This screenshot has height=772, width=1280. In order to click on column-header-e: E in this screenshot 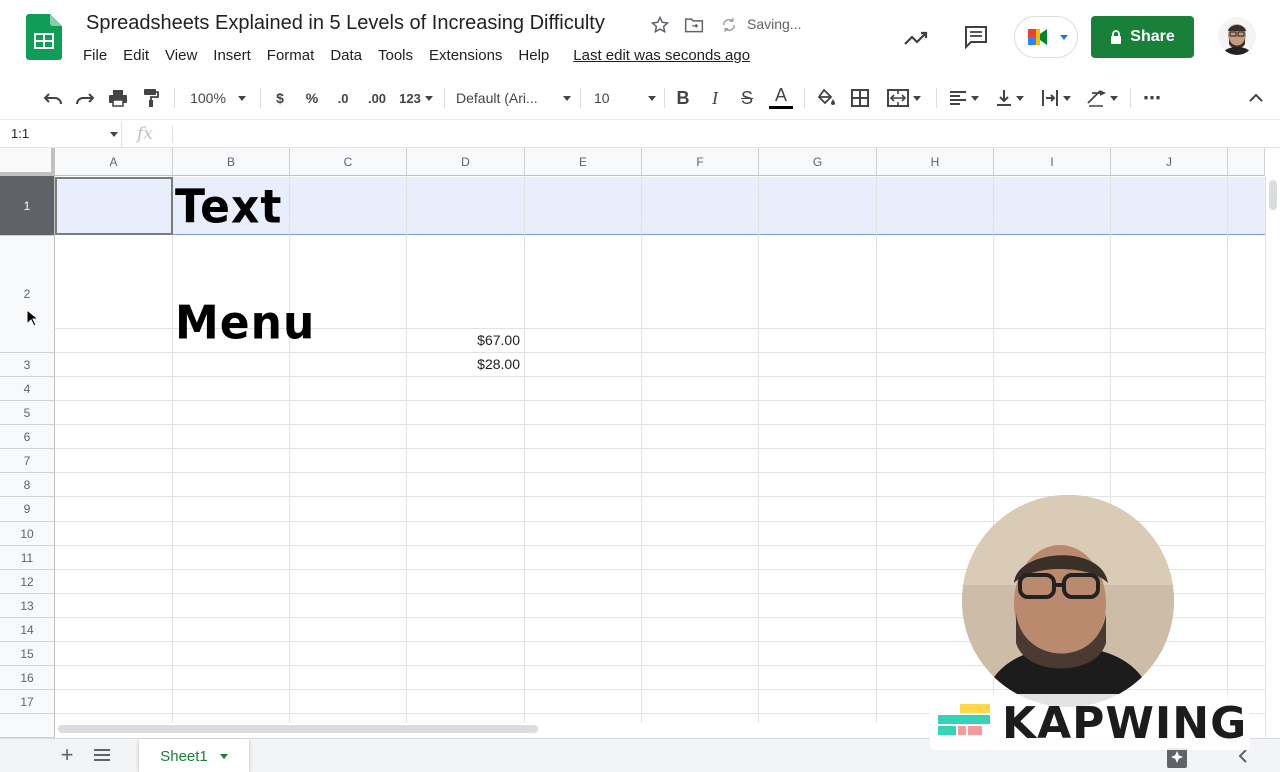, I will do `click(583, 162)`.